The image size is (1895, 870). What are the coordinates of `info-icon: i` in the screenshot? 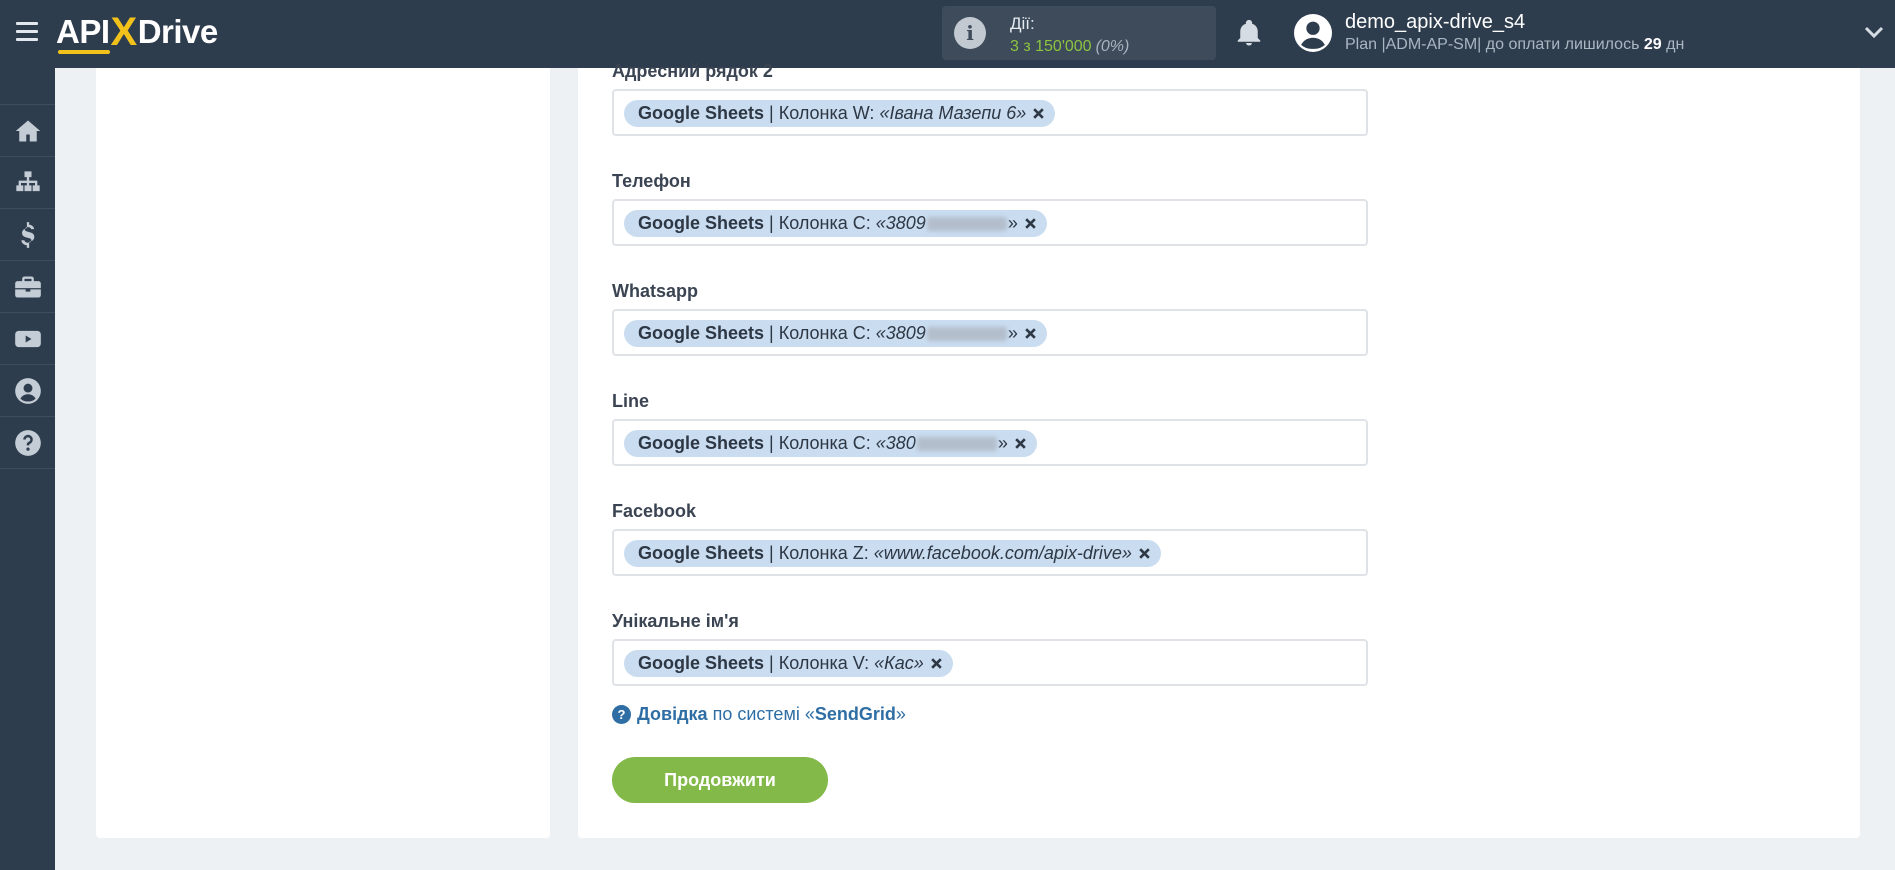 It's located at (970, 33).